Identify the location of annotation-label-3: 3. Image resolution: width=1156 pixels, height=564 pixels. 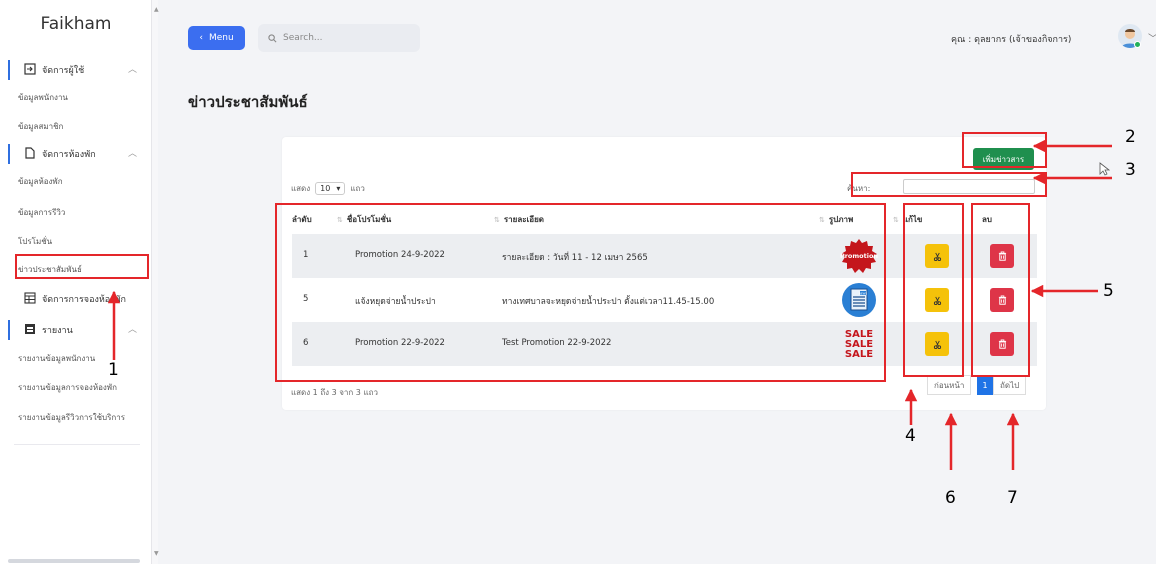
(1130, 170).